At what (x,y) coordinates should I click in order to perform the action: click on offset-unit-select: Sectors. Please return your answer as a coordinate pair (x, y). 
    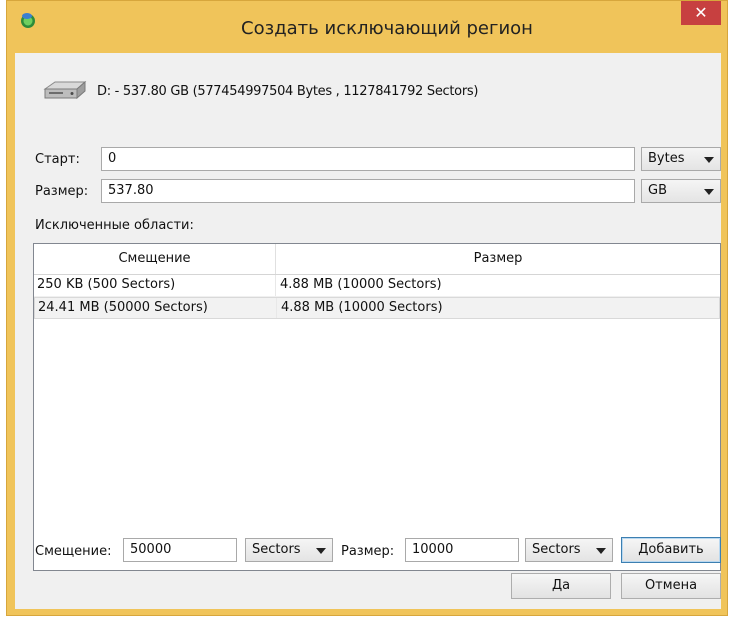
    Looking at the image, I should click on (289, 550).